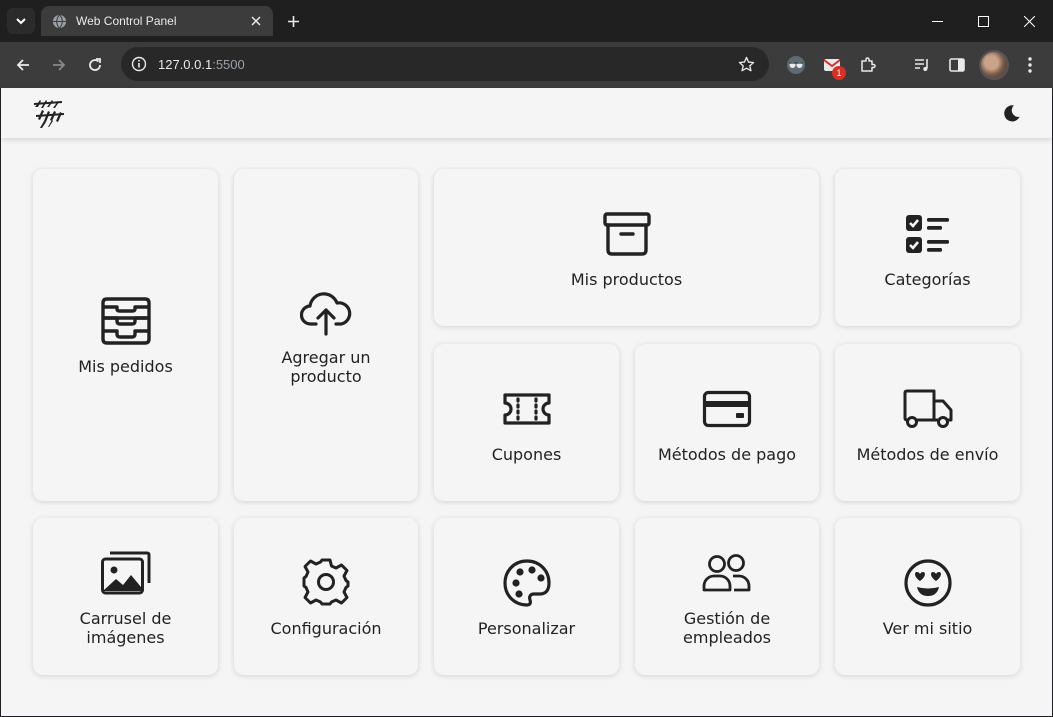 This screenshot has height=717, width=1053. What do you see at coordinates (526, 628) in the screenshot?
I see `card-customize-label: Personalizar` at bounding box center [526, 628].